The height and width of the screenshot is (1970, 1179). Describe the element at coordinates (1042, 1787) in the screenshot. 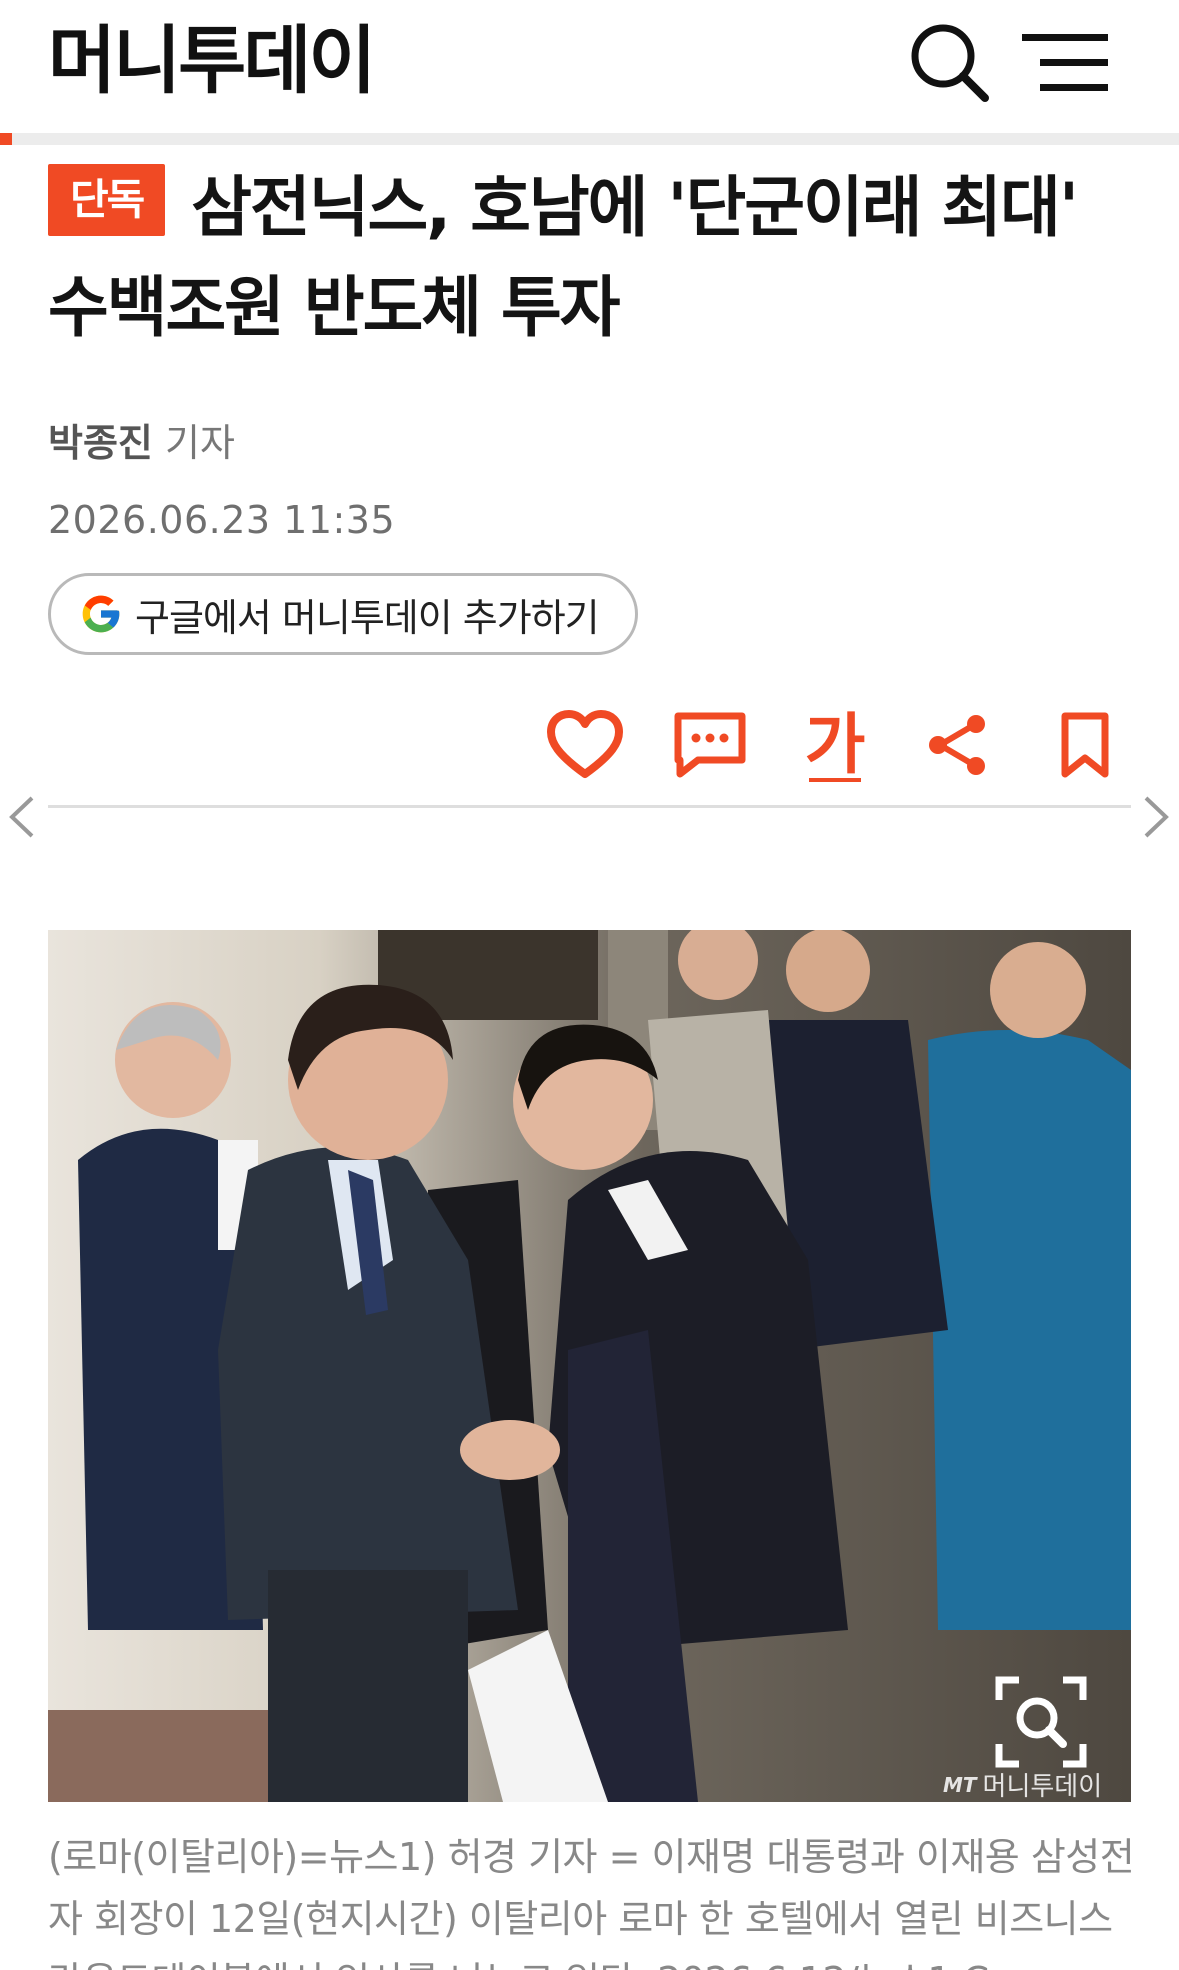

I see `watermark-text: 머니투데이` at that location.